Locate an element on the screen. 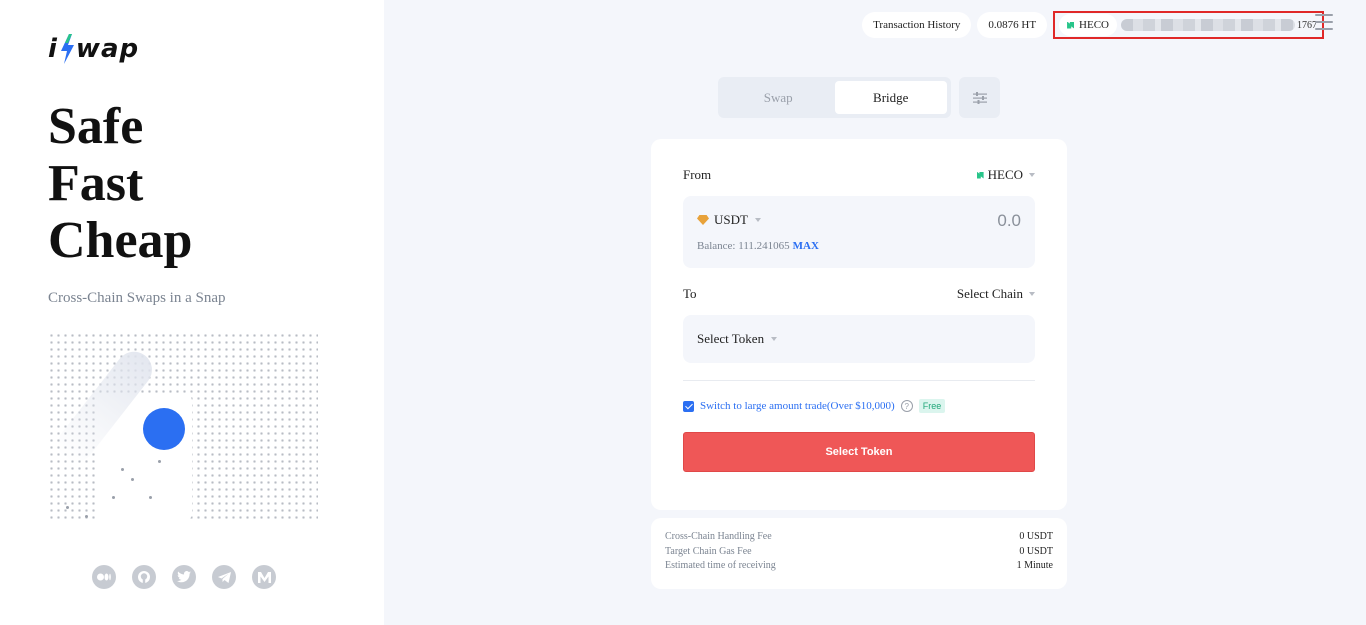 The height and width of the screenshot is (625, 1366). from-label: From is located at coordinates (697, 174).